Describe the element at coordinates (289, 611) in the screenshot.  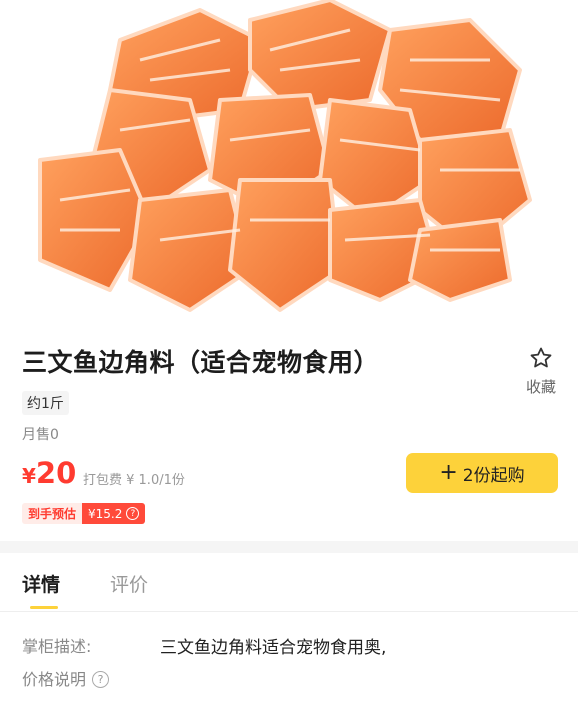
I see `tab-bar-divider` at that location.